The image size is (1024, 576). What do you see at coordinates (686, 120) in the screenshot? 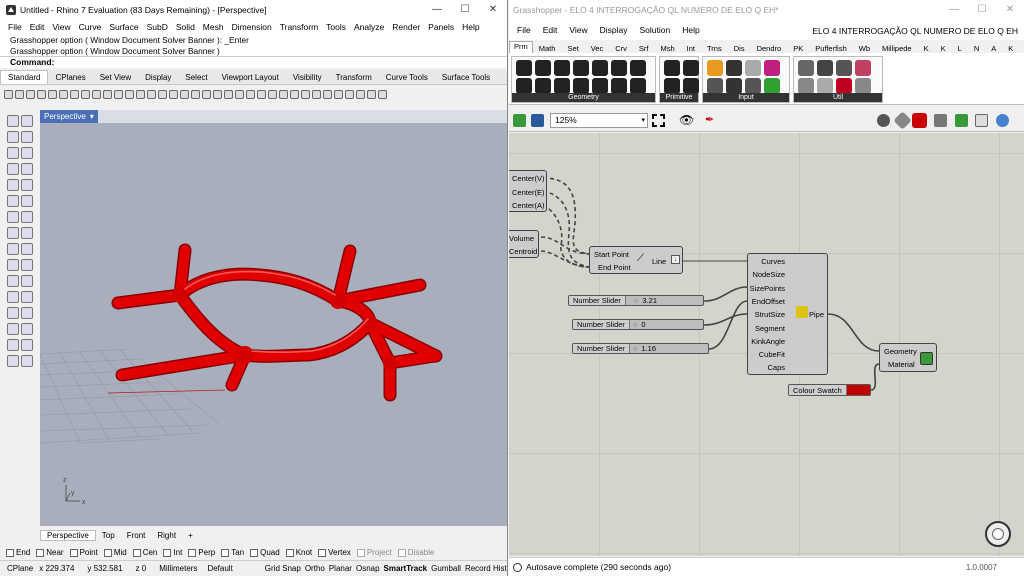
I see `eye-icon: 👁` at bounding box center [686, 120].